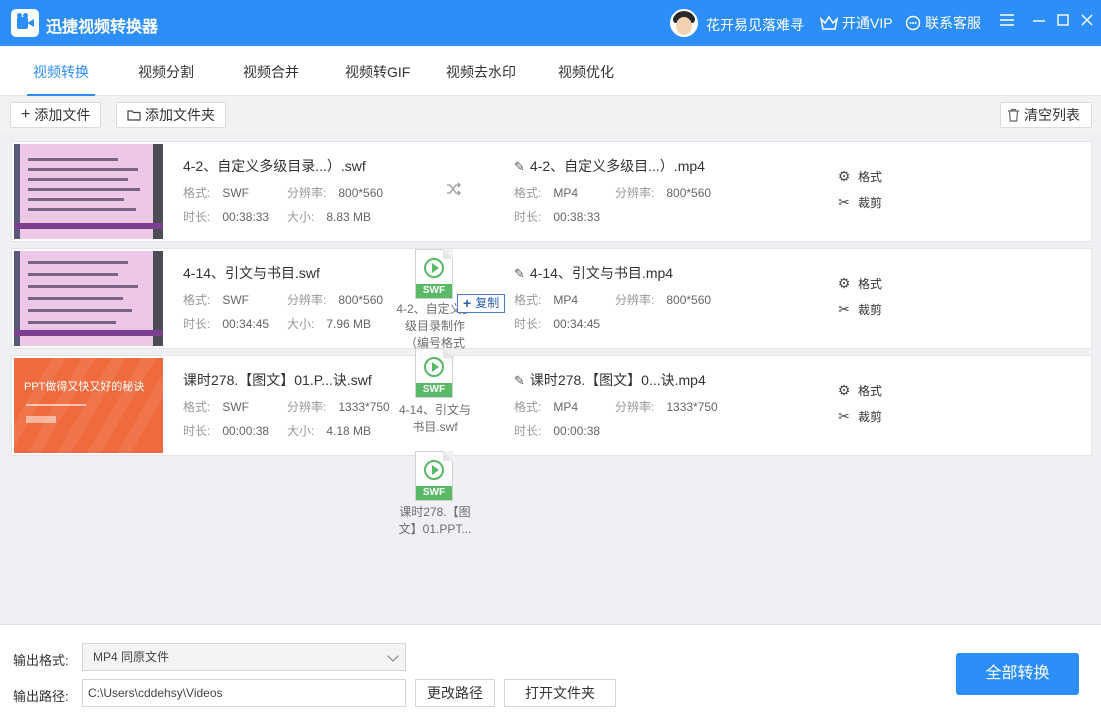 This screenshot has height=719, width=1101. I want to click on source-resolution: 分辨率: 1333*750, so click(338, 407).